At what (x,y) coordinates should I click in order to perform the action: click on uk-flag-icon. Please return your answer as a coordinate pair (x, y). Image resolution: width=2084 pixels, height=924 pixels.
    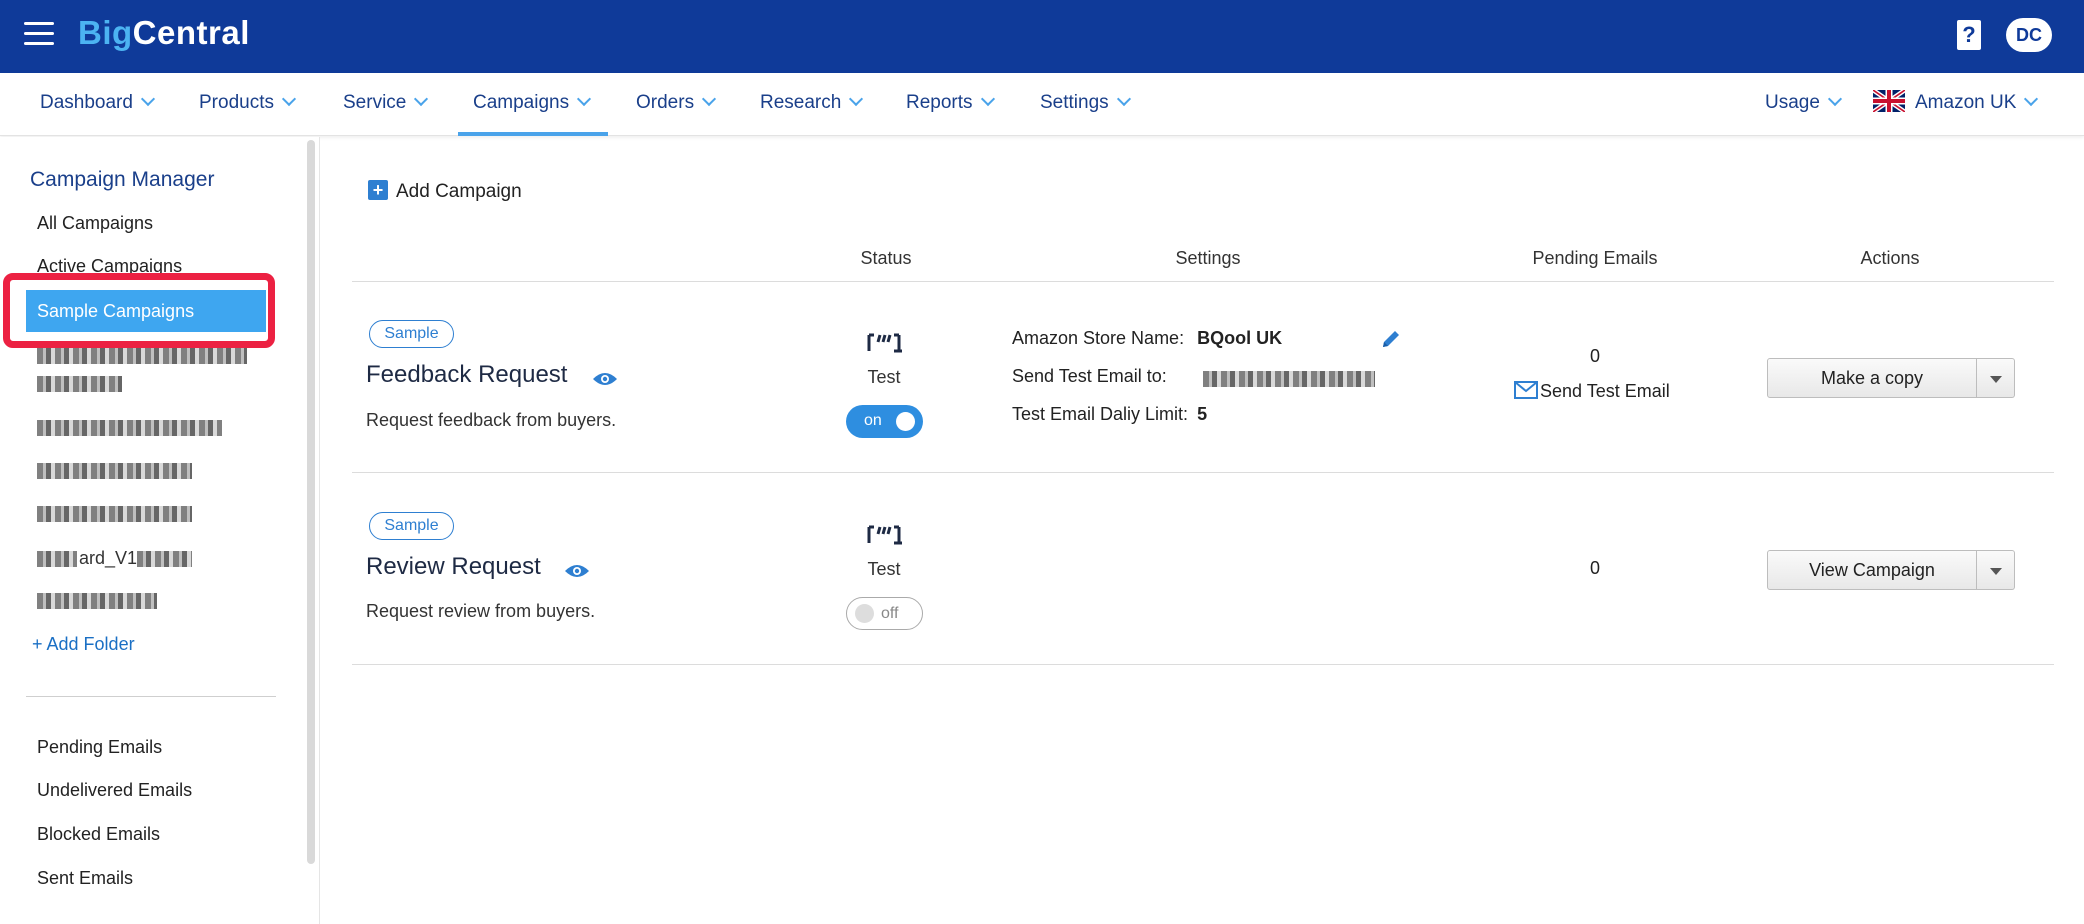
    Looking at the image, I should click on (1889, 100).